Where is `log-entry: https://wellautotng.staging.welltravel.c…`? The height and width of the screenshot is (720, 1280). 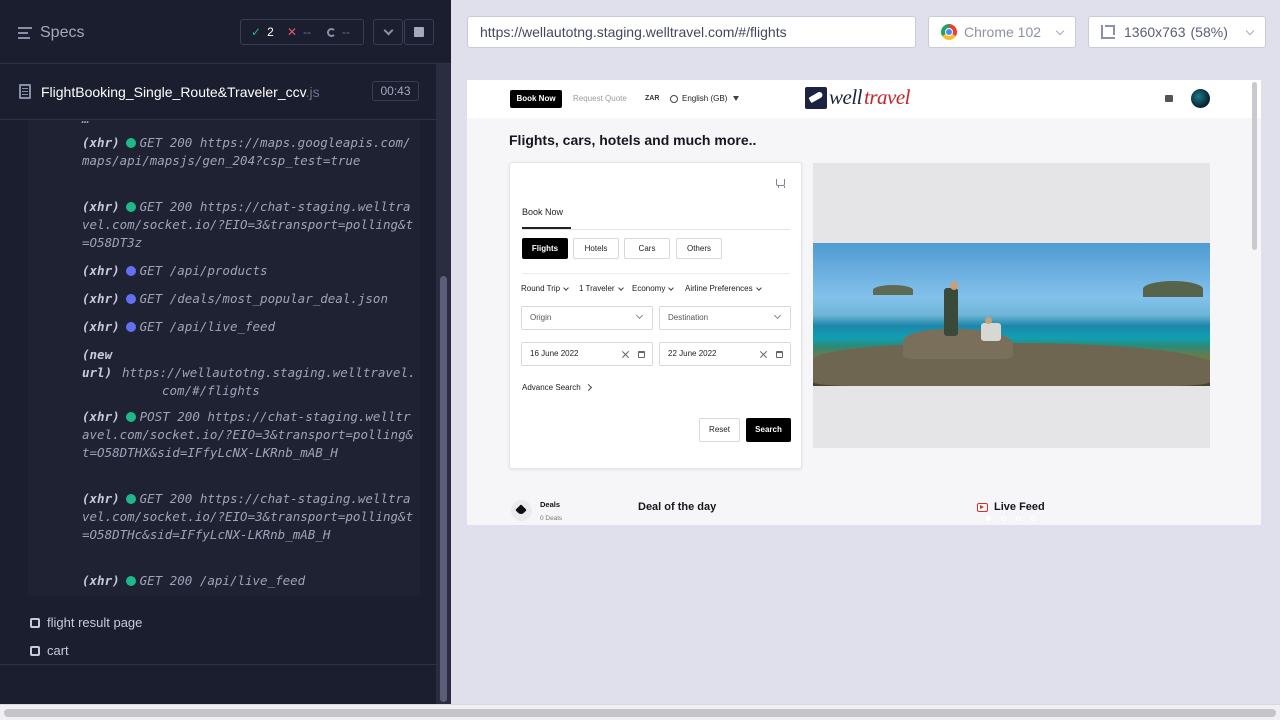 log-entry: https://wellautotng.staging.welltravel.c… is located at coordinates (270, 382).